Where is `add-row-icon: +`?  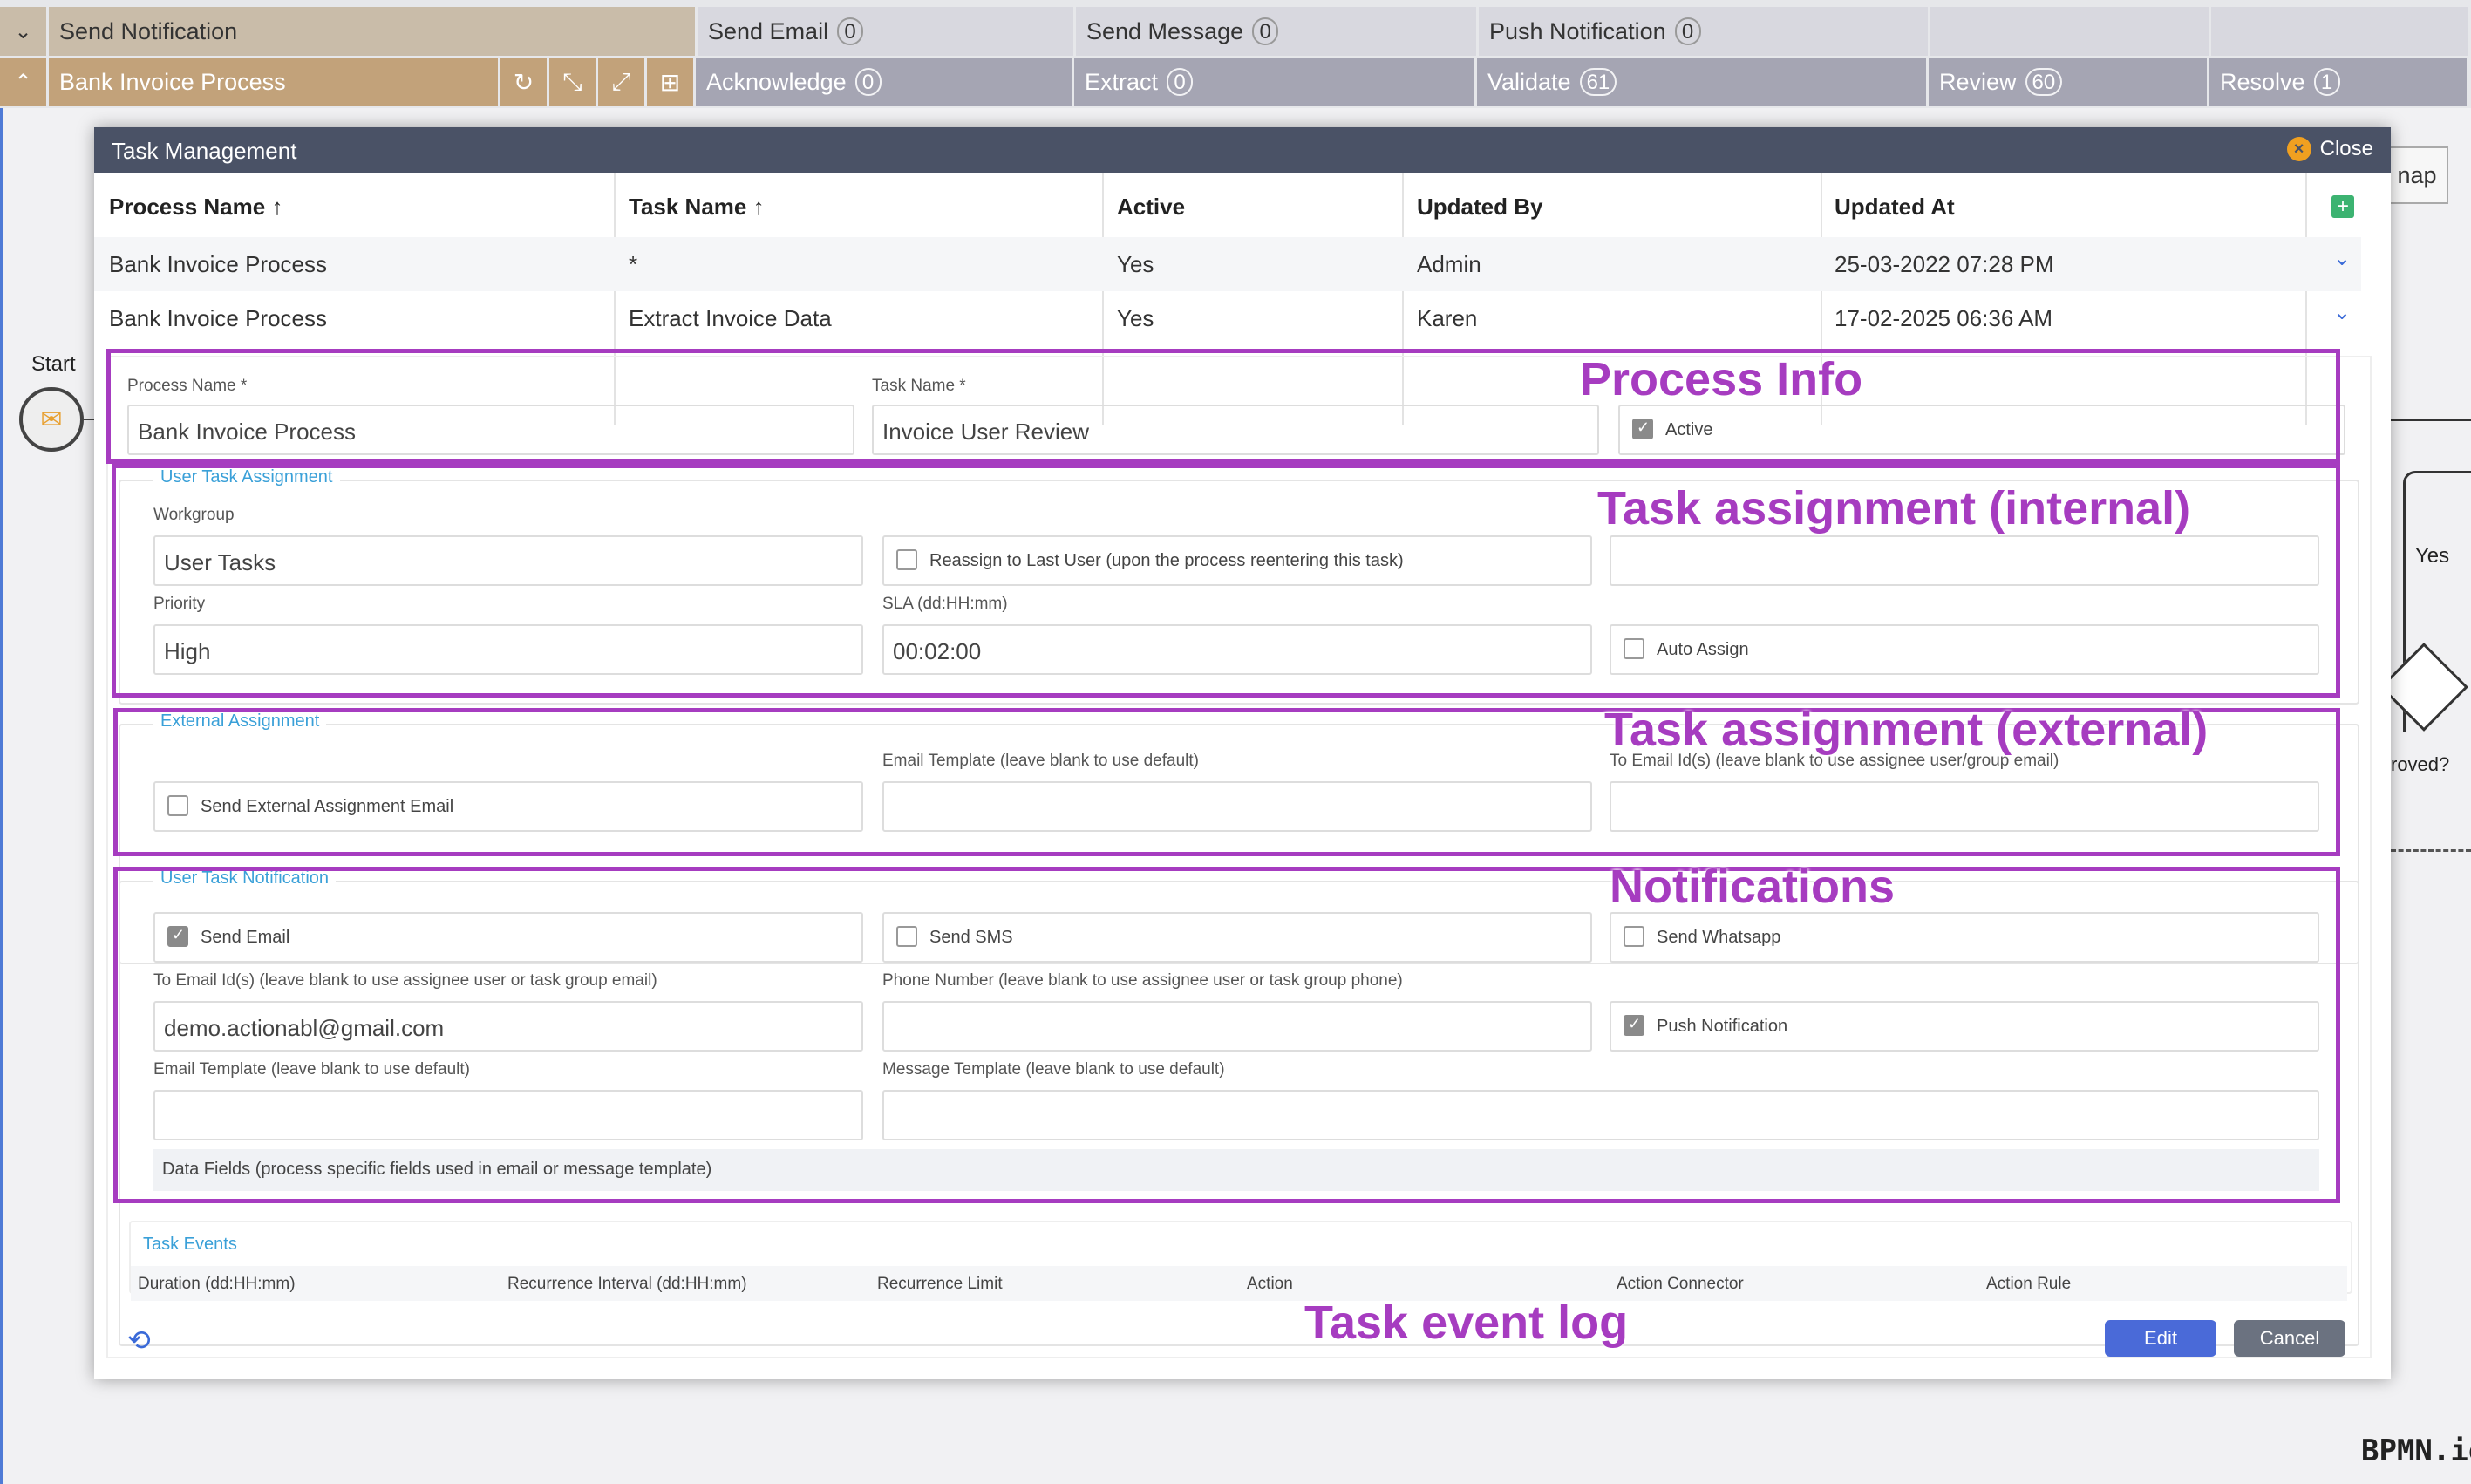
add-row-icon: + is located at coordinates (2342, 206).